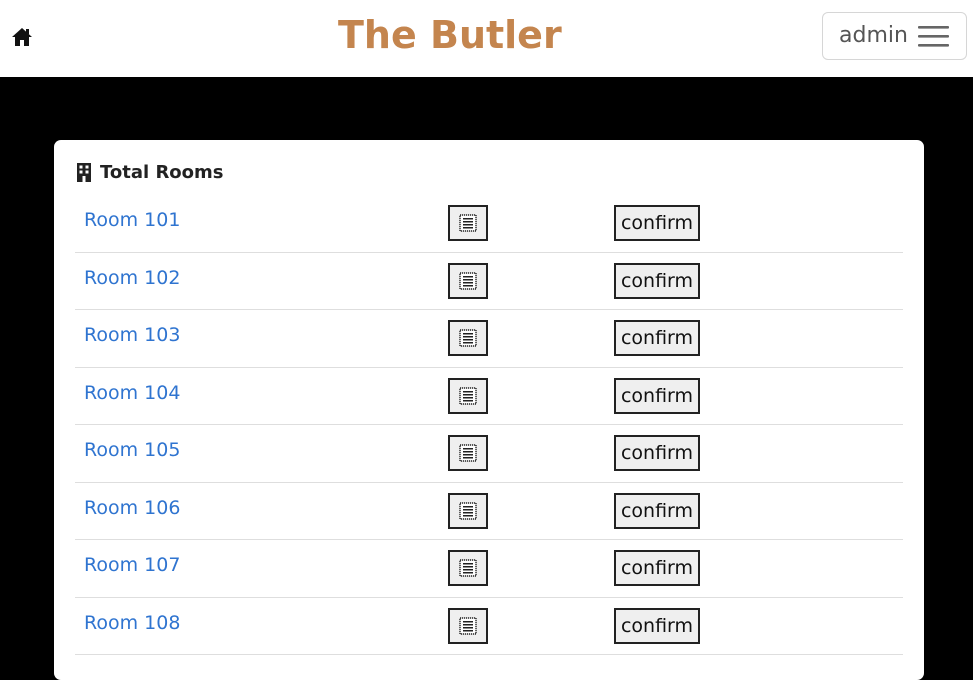 The height and width of the screenshot is (680, 973). Describe the element at coordinates (132, 565) in the screenshot. I see `room-link: Room 107` at that location.